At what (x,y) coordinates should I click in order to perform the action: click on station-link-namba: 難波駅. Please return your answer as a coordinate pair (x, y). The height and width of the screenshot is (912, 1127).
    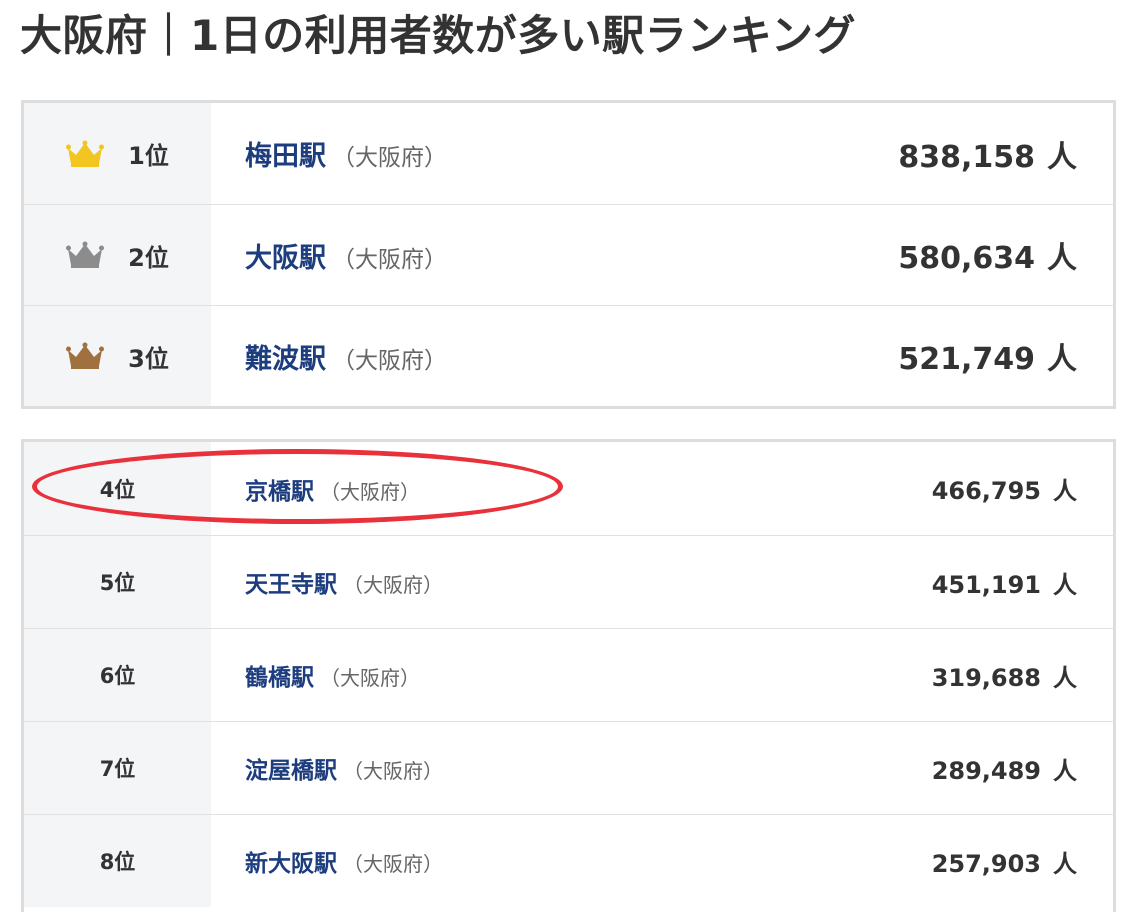
    Looking at the image, I should click on (285, 356).